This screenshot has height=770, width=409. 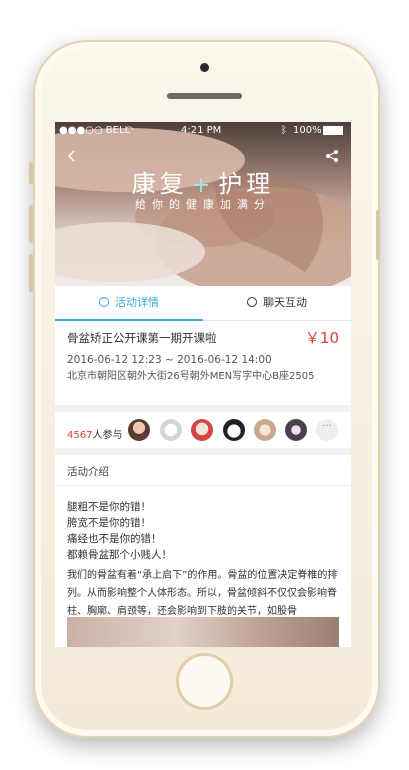 What do you see at coordinates (129, 130) in the screenshot?
I see `wifi-icon: ◠` at bounding box center [129, 130].